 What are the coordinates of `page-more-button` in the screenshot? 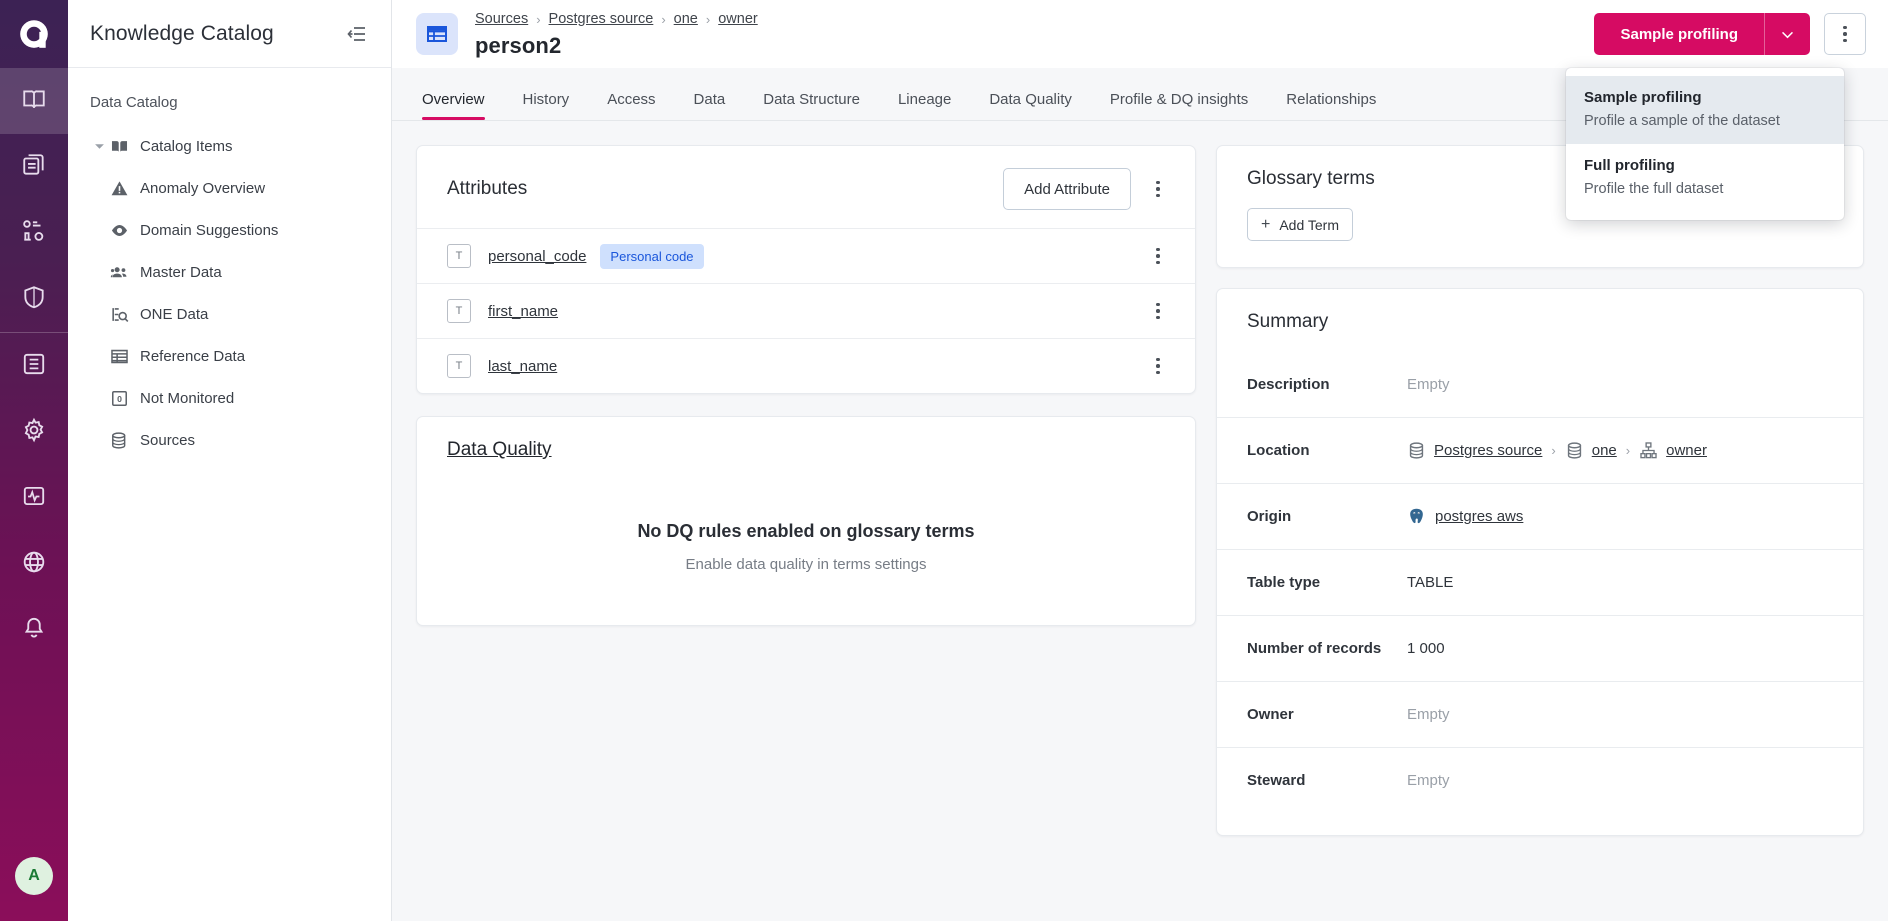 It's located at (1845, 34).